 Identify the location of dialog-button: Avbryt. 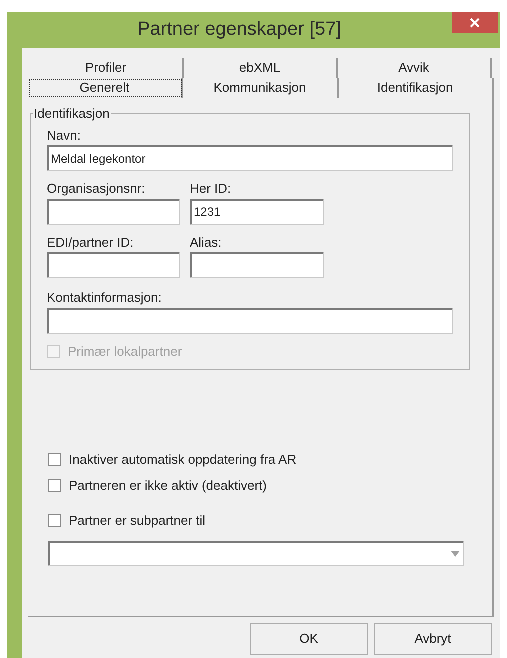
(433, 639).